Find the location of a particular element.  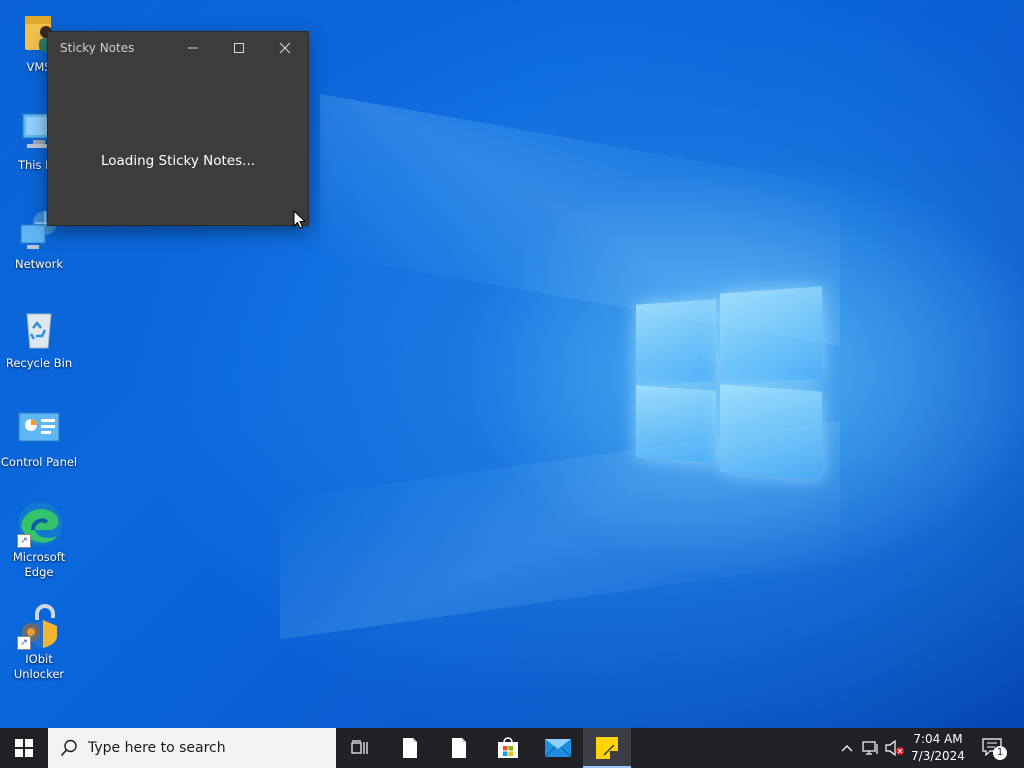

minimize-icon is located at coordinates (193, 48).